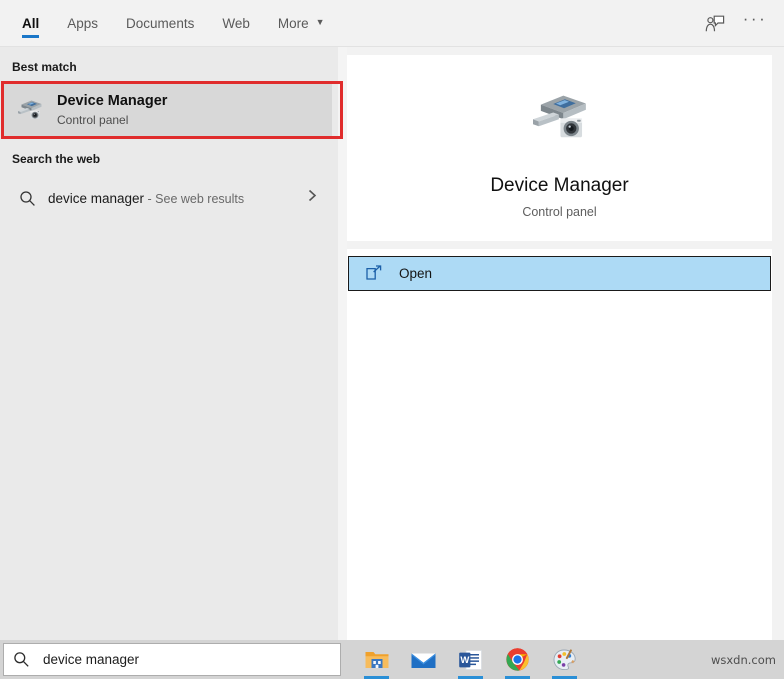 The height and width of the screenshot is (679, 784). What do you see at coordinates (320, 22) in the screenshot?
I see `chevron-down-icon: ▼` at bounding box center [320, 22].